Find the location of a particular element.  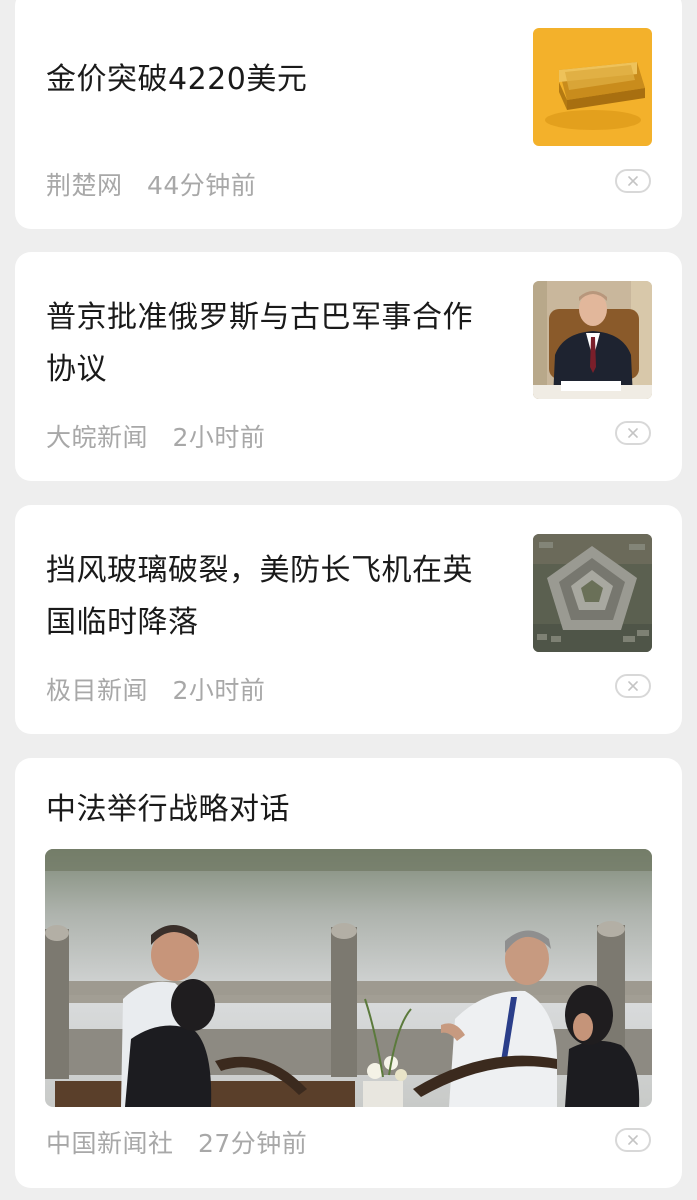

news-title: 挡风玻璃破裂，美防长飞机在英国临时降落 is located at coordinates (271, 597).